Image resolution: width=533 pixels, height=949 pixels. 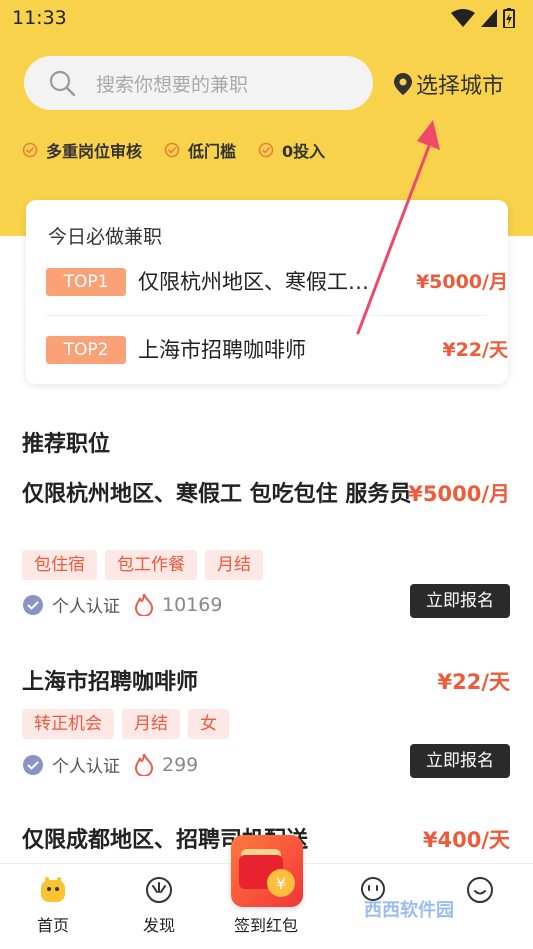 What do you see at coordinates (86, 350) in the screenshot?
I see `top-rank-badge: TOP2` at bounding box center [86, 350].